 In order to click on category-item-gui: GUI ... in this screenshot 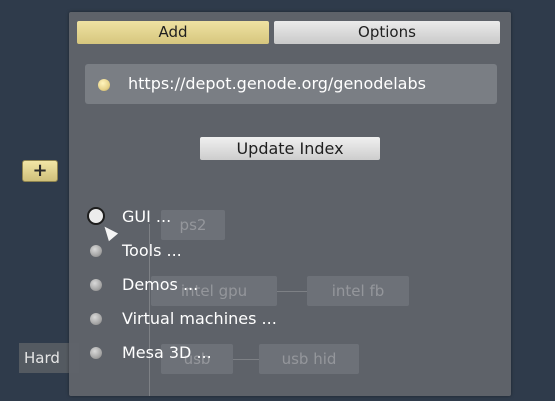, I will do `click(284, 217)`.